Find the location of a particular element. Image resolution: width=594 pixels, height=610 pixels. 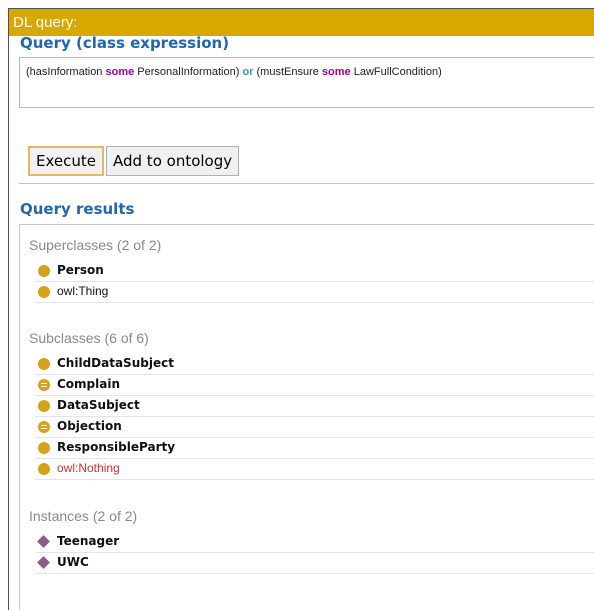

list-item: ResponsibleParty is located at coordinates (314, 448).